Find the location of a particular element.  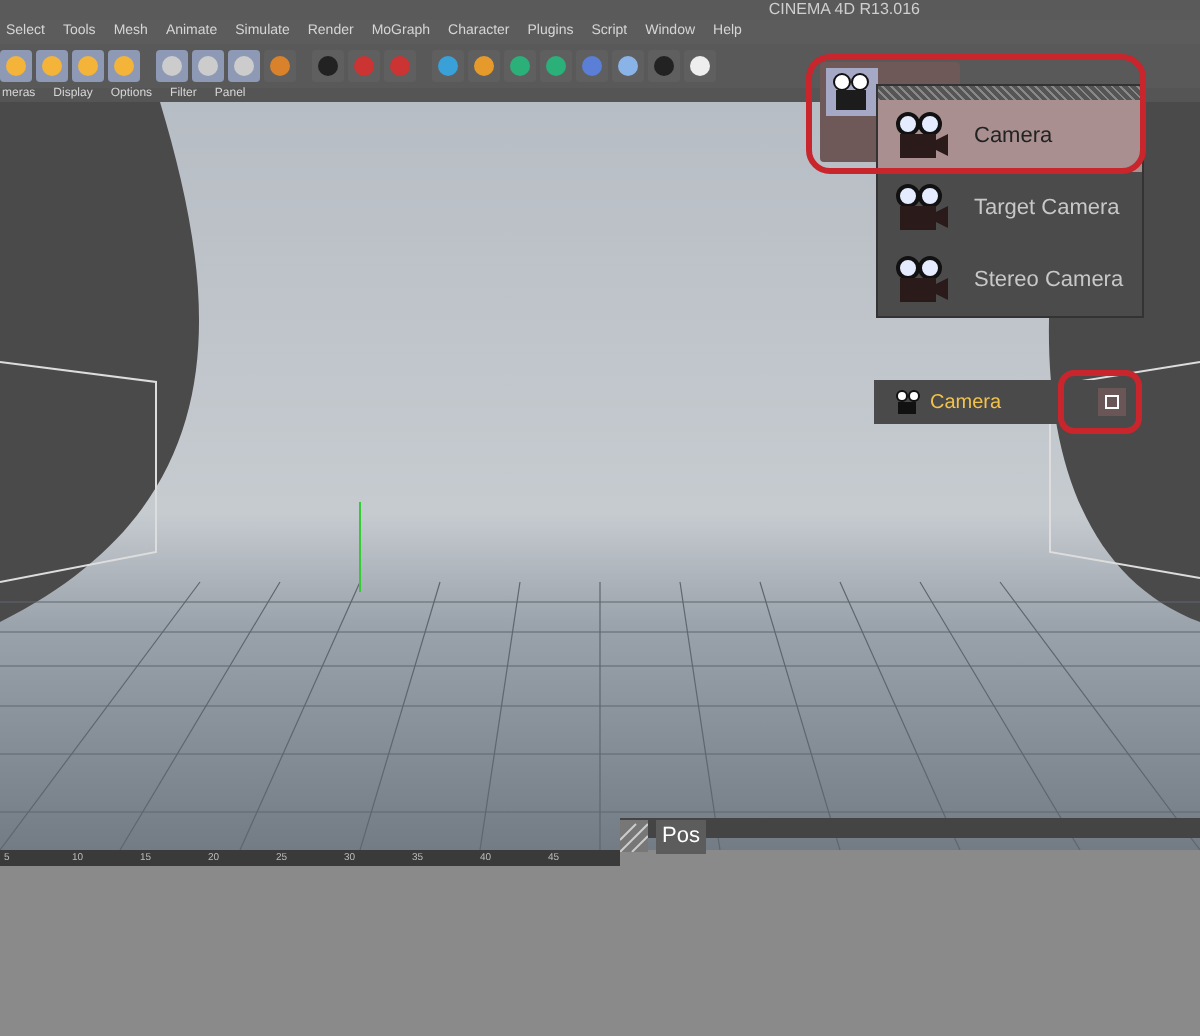

highlight-outline is located at coordinates (1100, 402).